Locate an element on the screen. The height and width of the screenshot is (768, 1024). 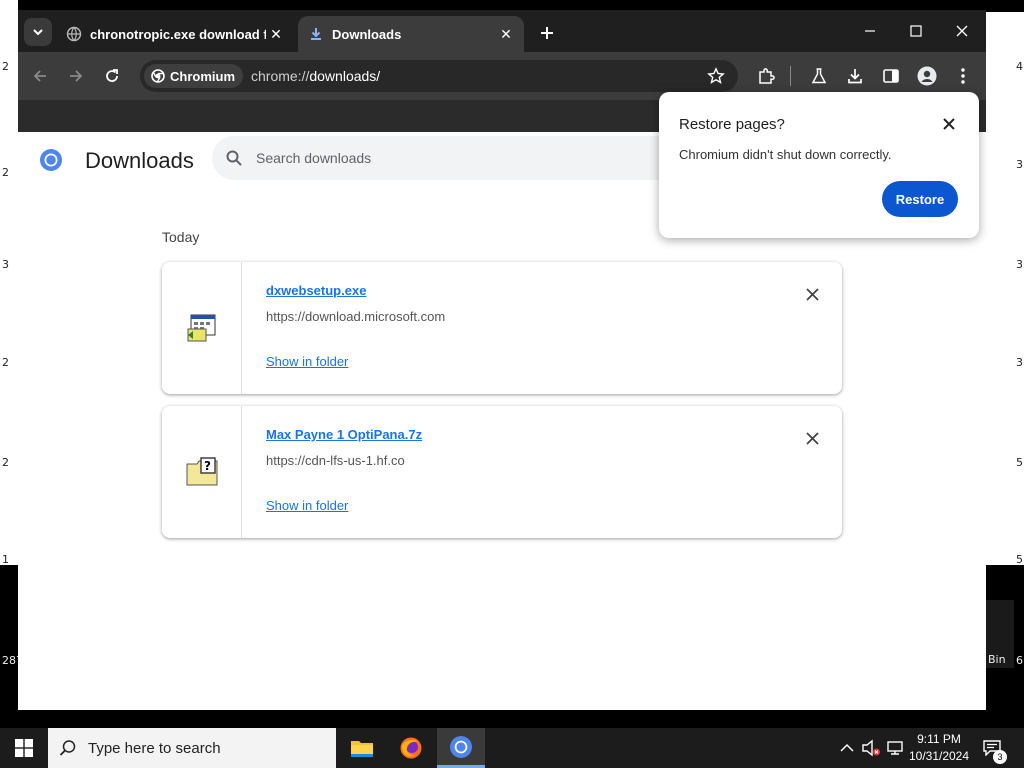
file-icon-column: ? is located at coordinates (202, 472).